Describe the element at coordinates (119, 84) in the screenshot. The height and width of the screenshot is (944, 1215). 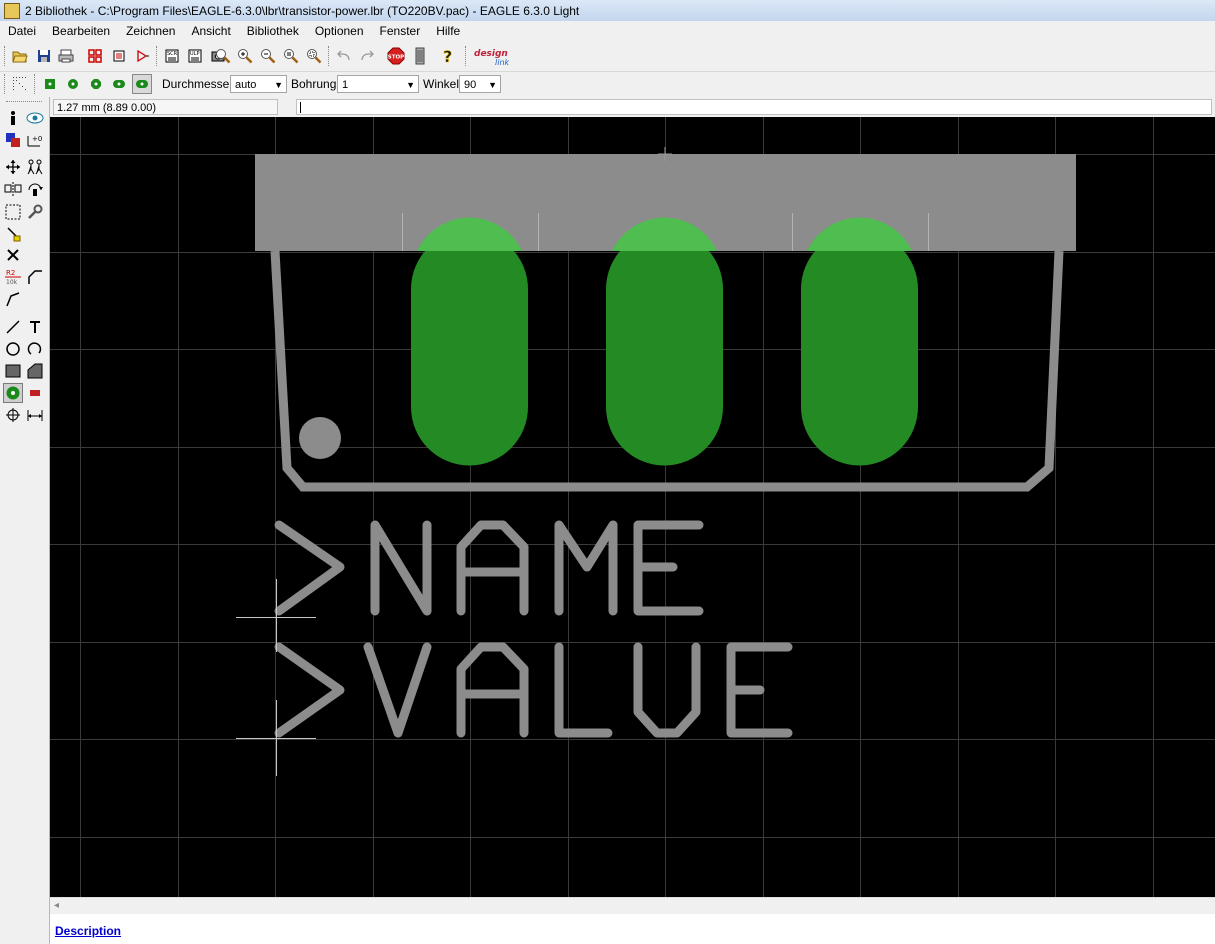
I see `pad-shape-long-icon` at that location.